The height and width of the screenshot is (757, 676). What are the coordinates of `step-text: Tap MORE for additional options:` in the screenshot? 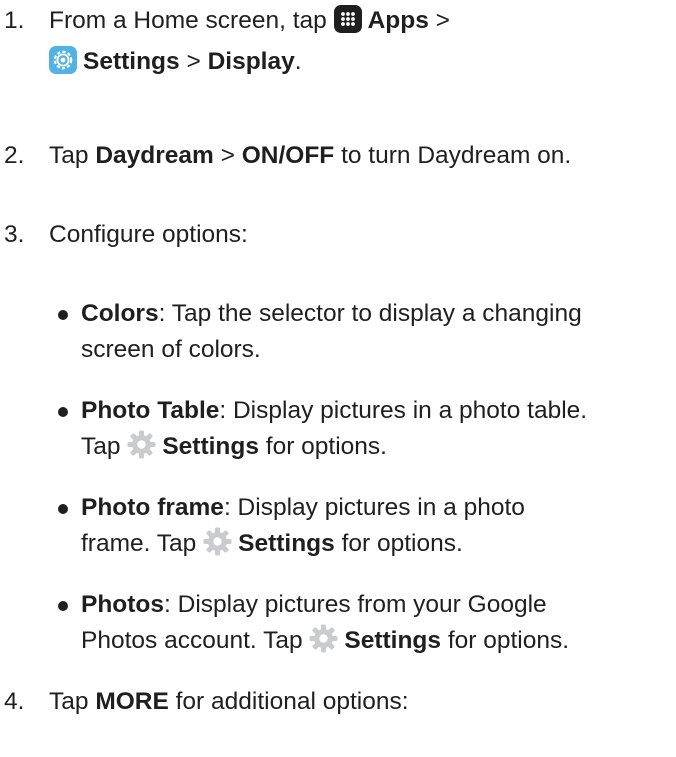 It's located at (359, 702).